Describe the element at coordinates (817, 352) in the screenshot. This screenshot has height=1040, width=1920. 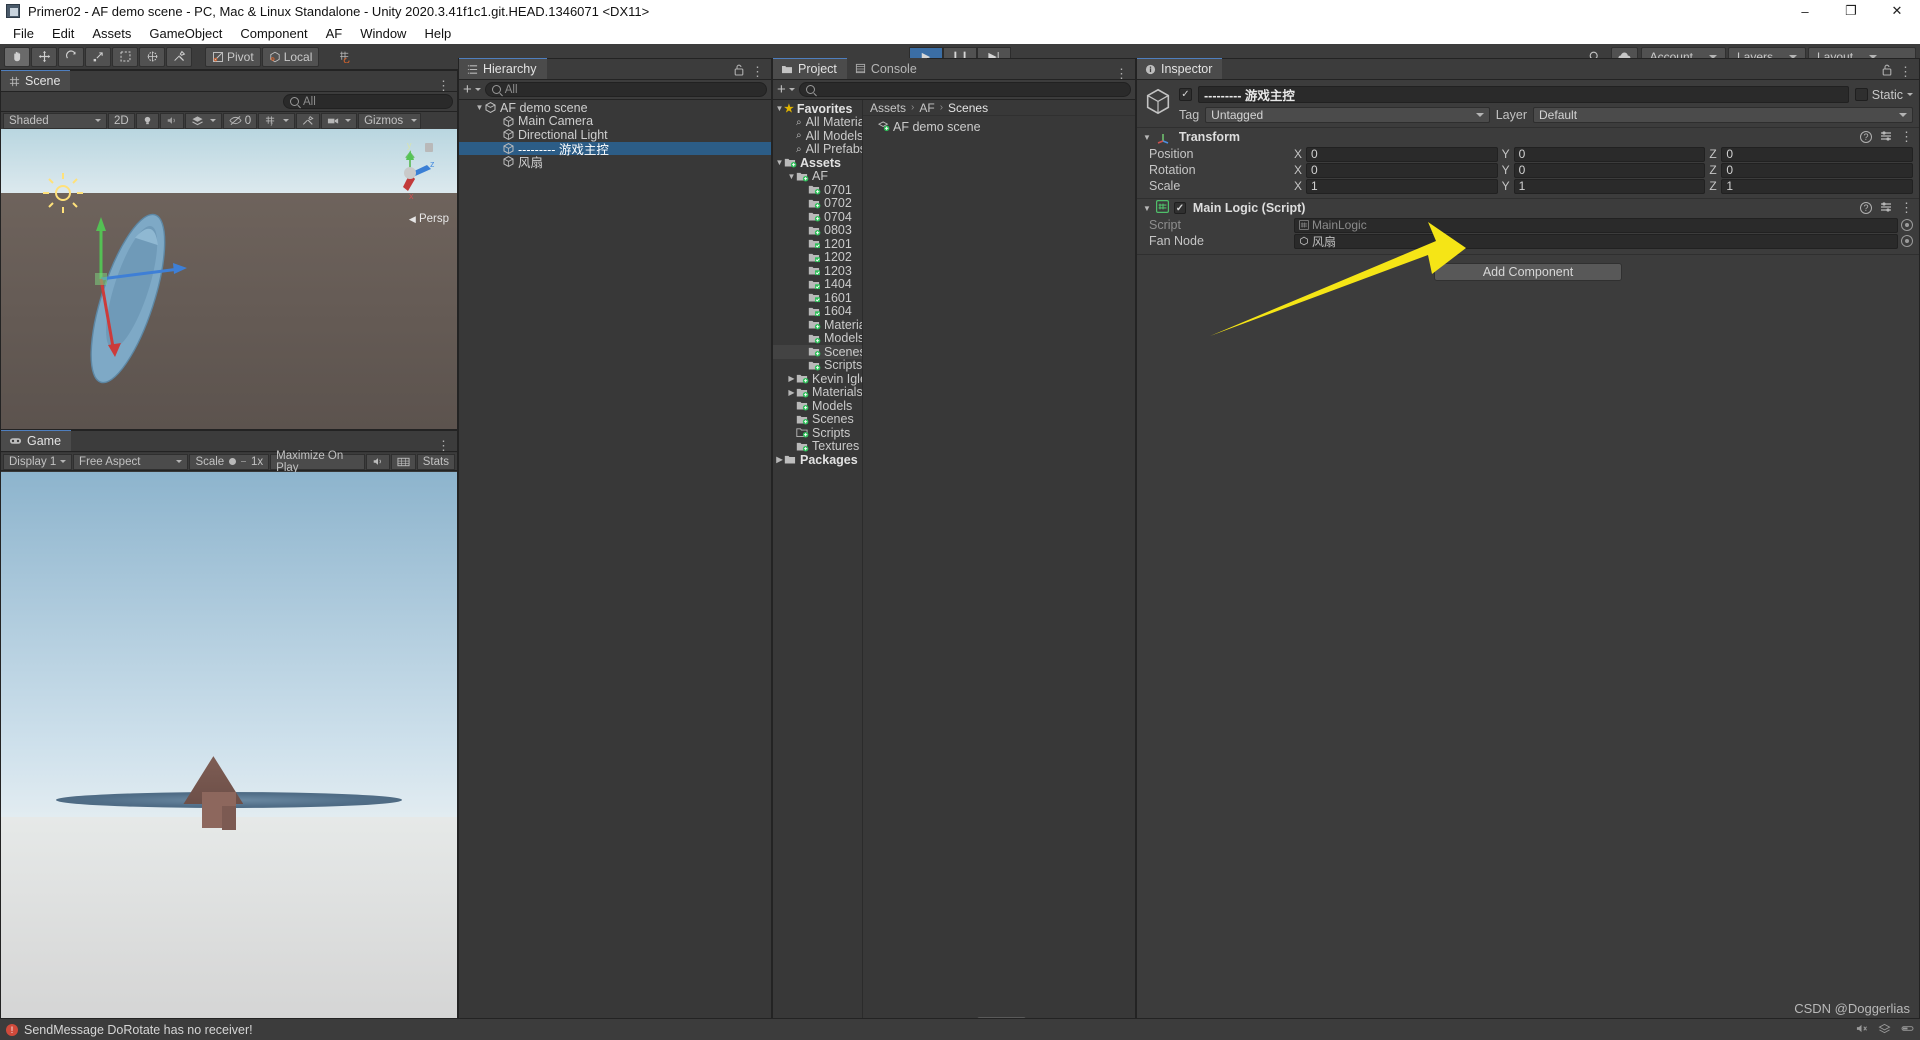
I see `project-tree-item-18: Scenes` at that location.